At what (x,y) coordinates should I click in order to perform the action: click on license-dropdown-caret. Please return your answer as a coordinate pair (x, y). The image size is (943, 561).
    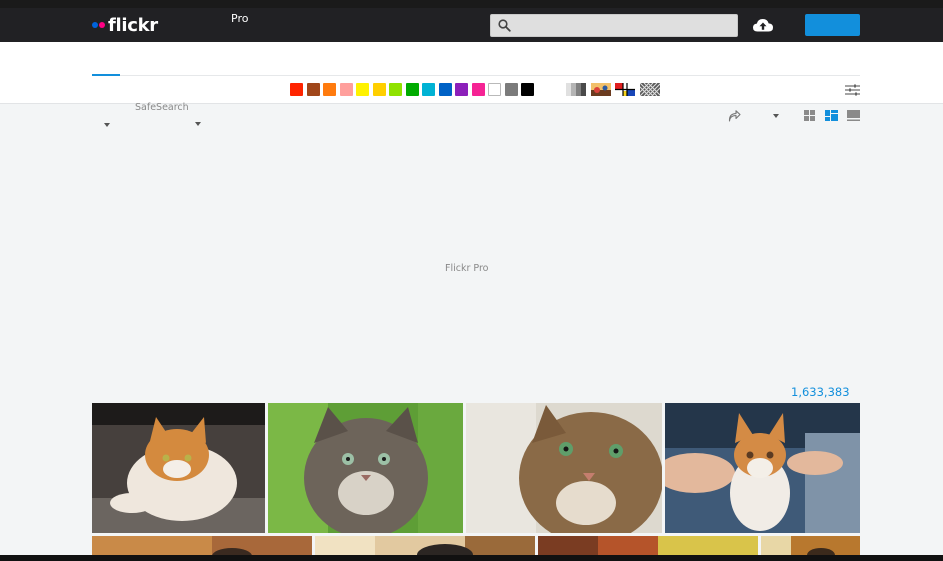
    Looking at the image, I should click on (107, 125).